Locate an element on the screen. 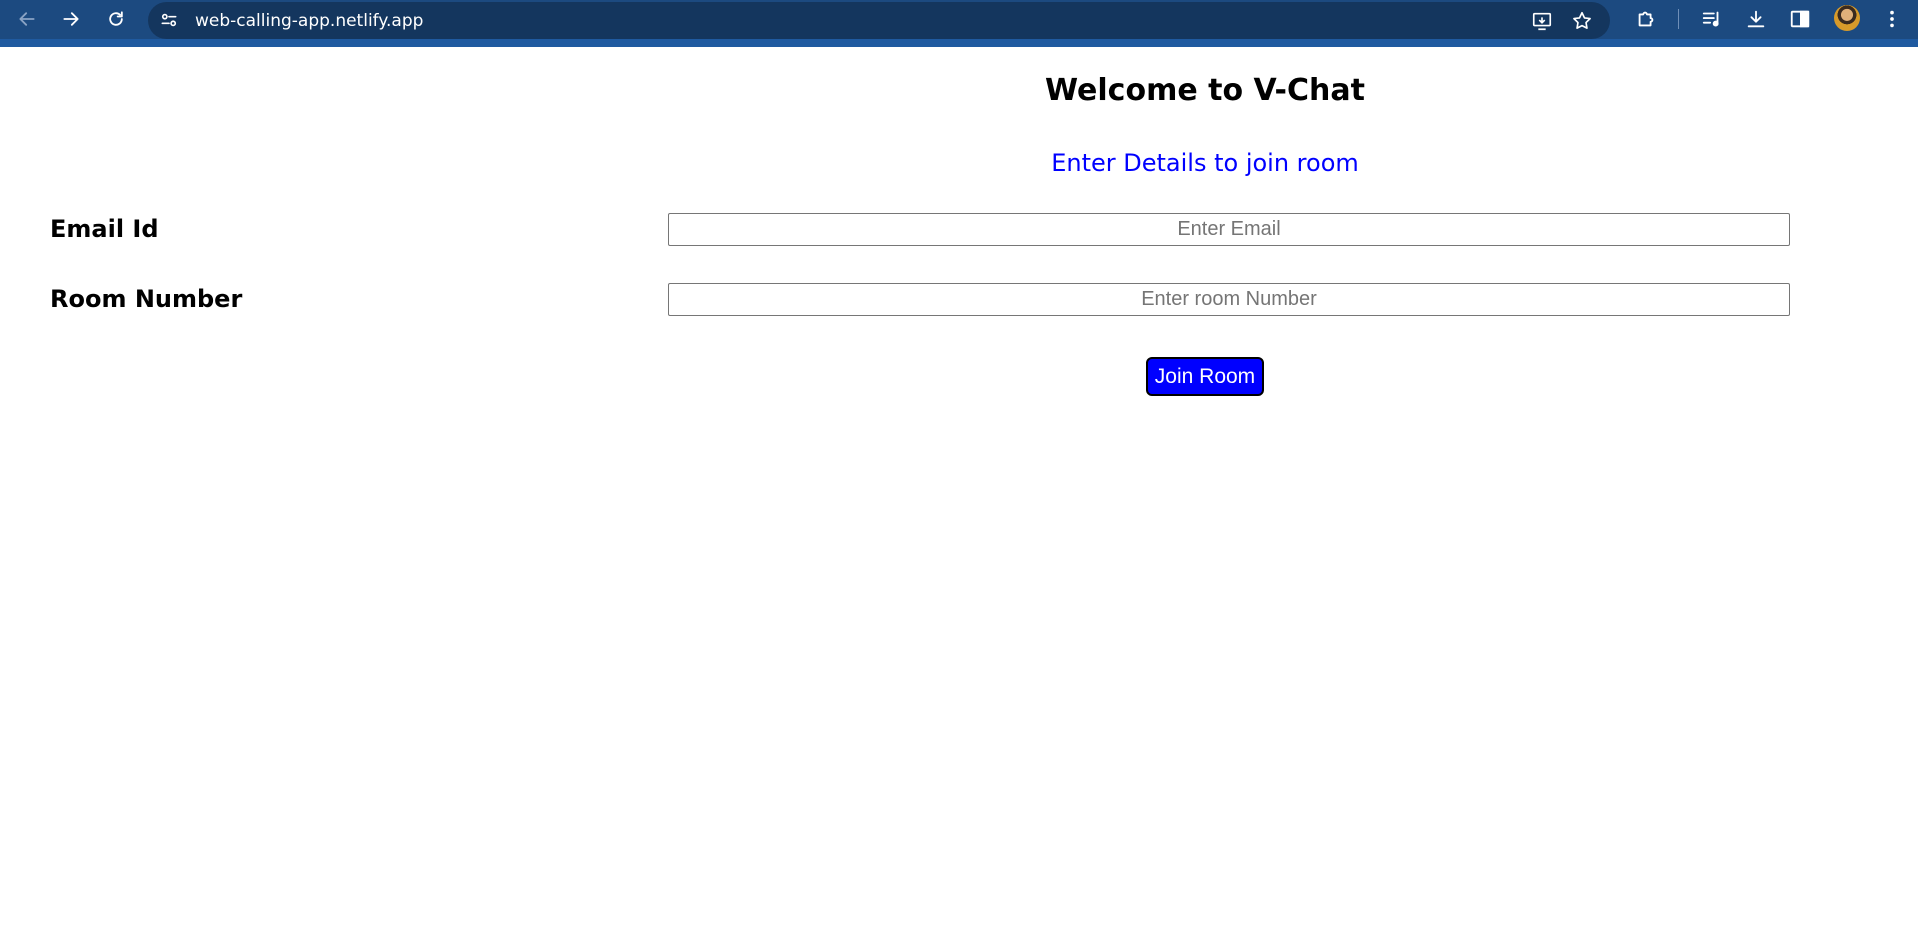 The image size is (1918, 947). room-number-label: Room Number is located at coordinates (146, 299).